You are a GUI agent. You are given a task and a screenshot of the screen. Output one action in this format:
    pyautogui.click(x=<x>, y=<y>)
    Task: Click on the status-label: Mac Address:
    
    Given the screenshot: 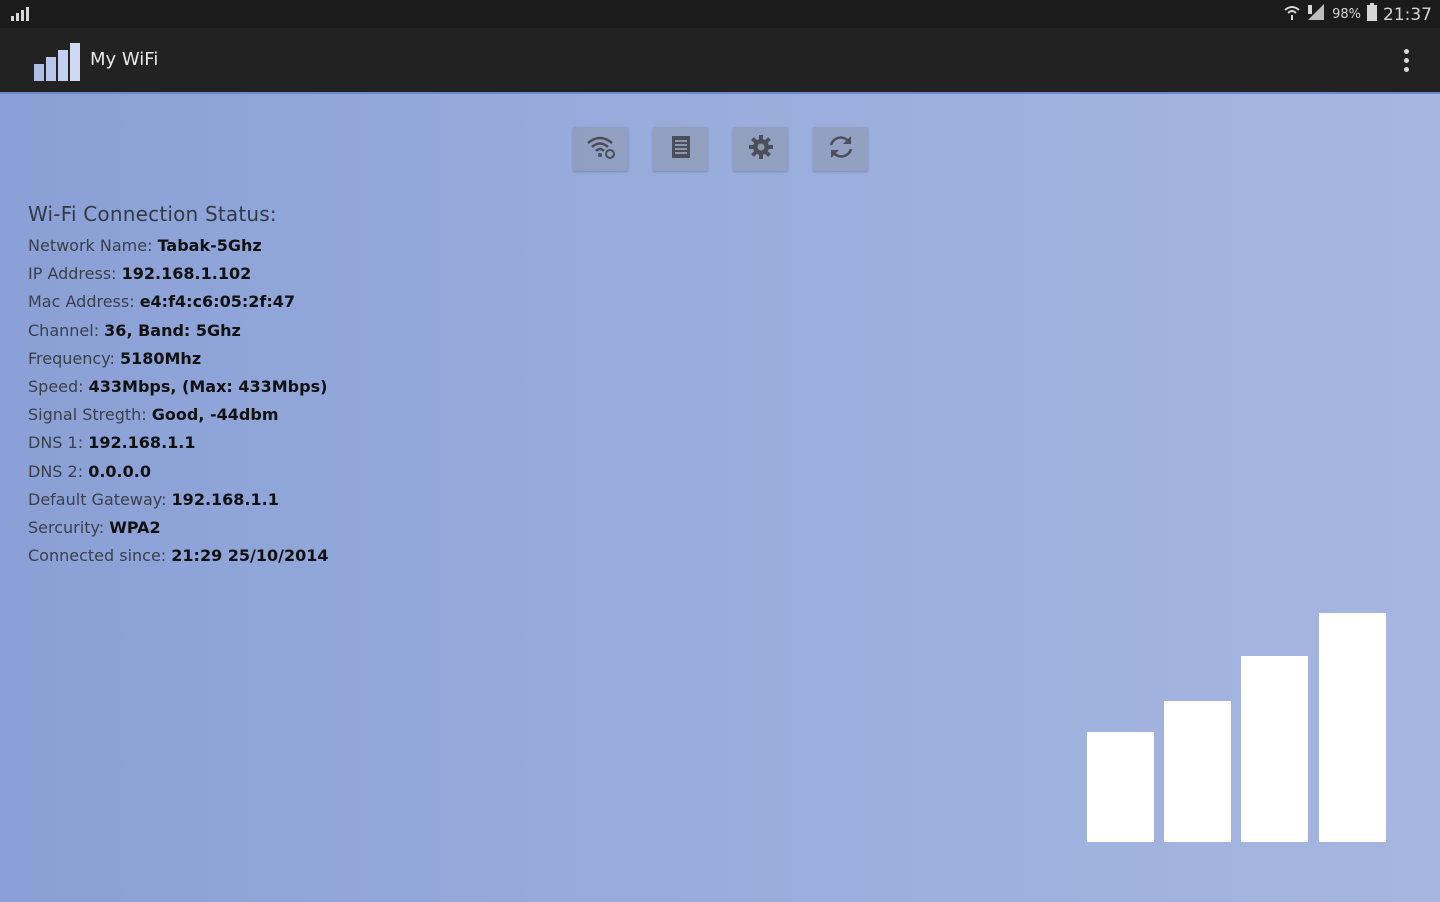 What is the action you would take?
    pyautogui.click(x=84, y=302)
    